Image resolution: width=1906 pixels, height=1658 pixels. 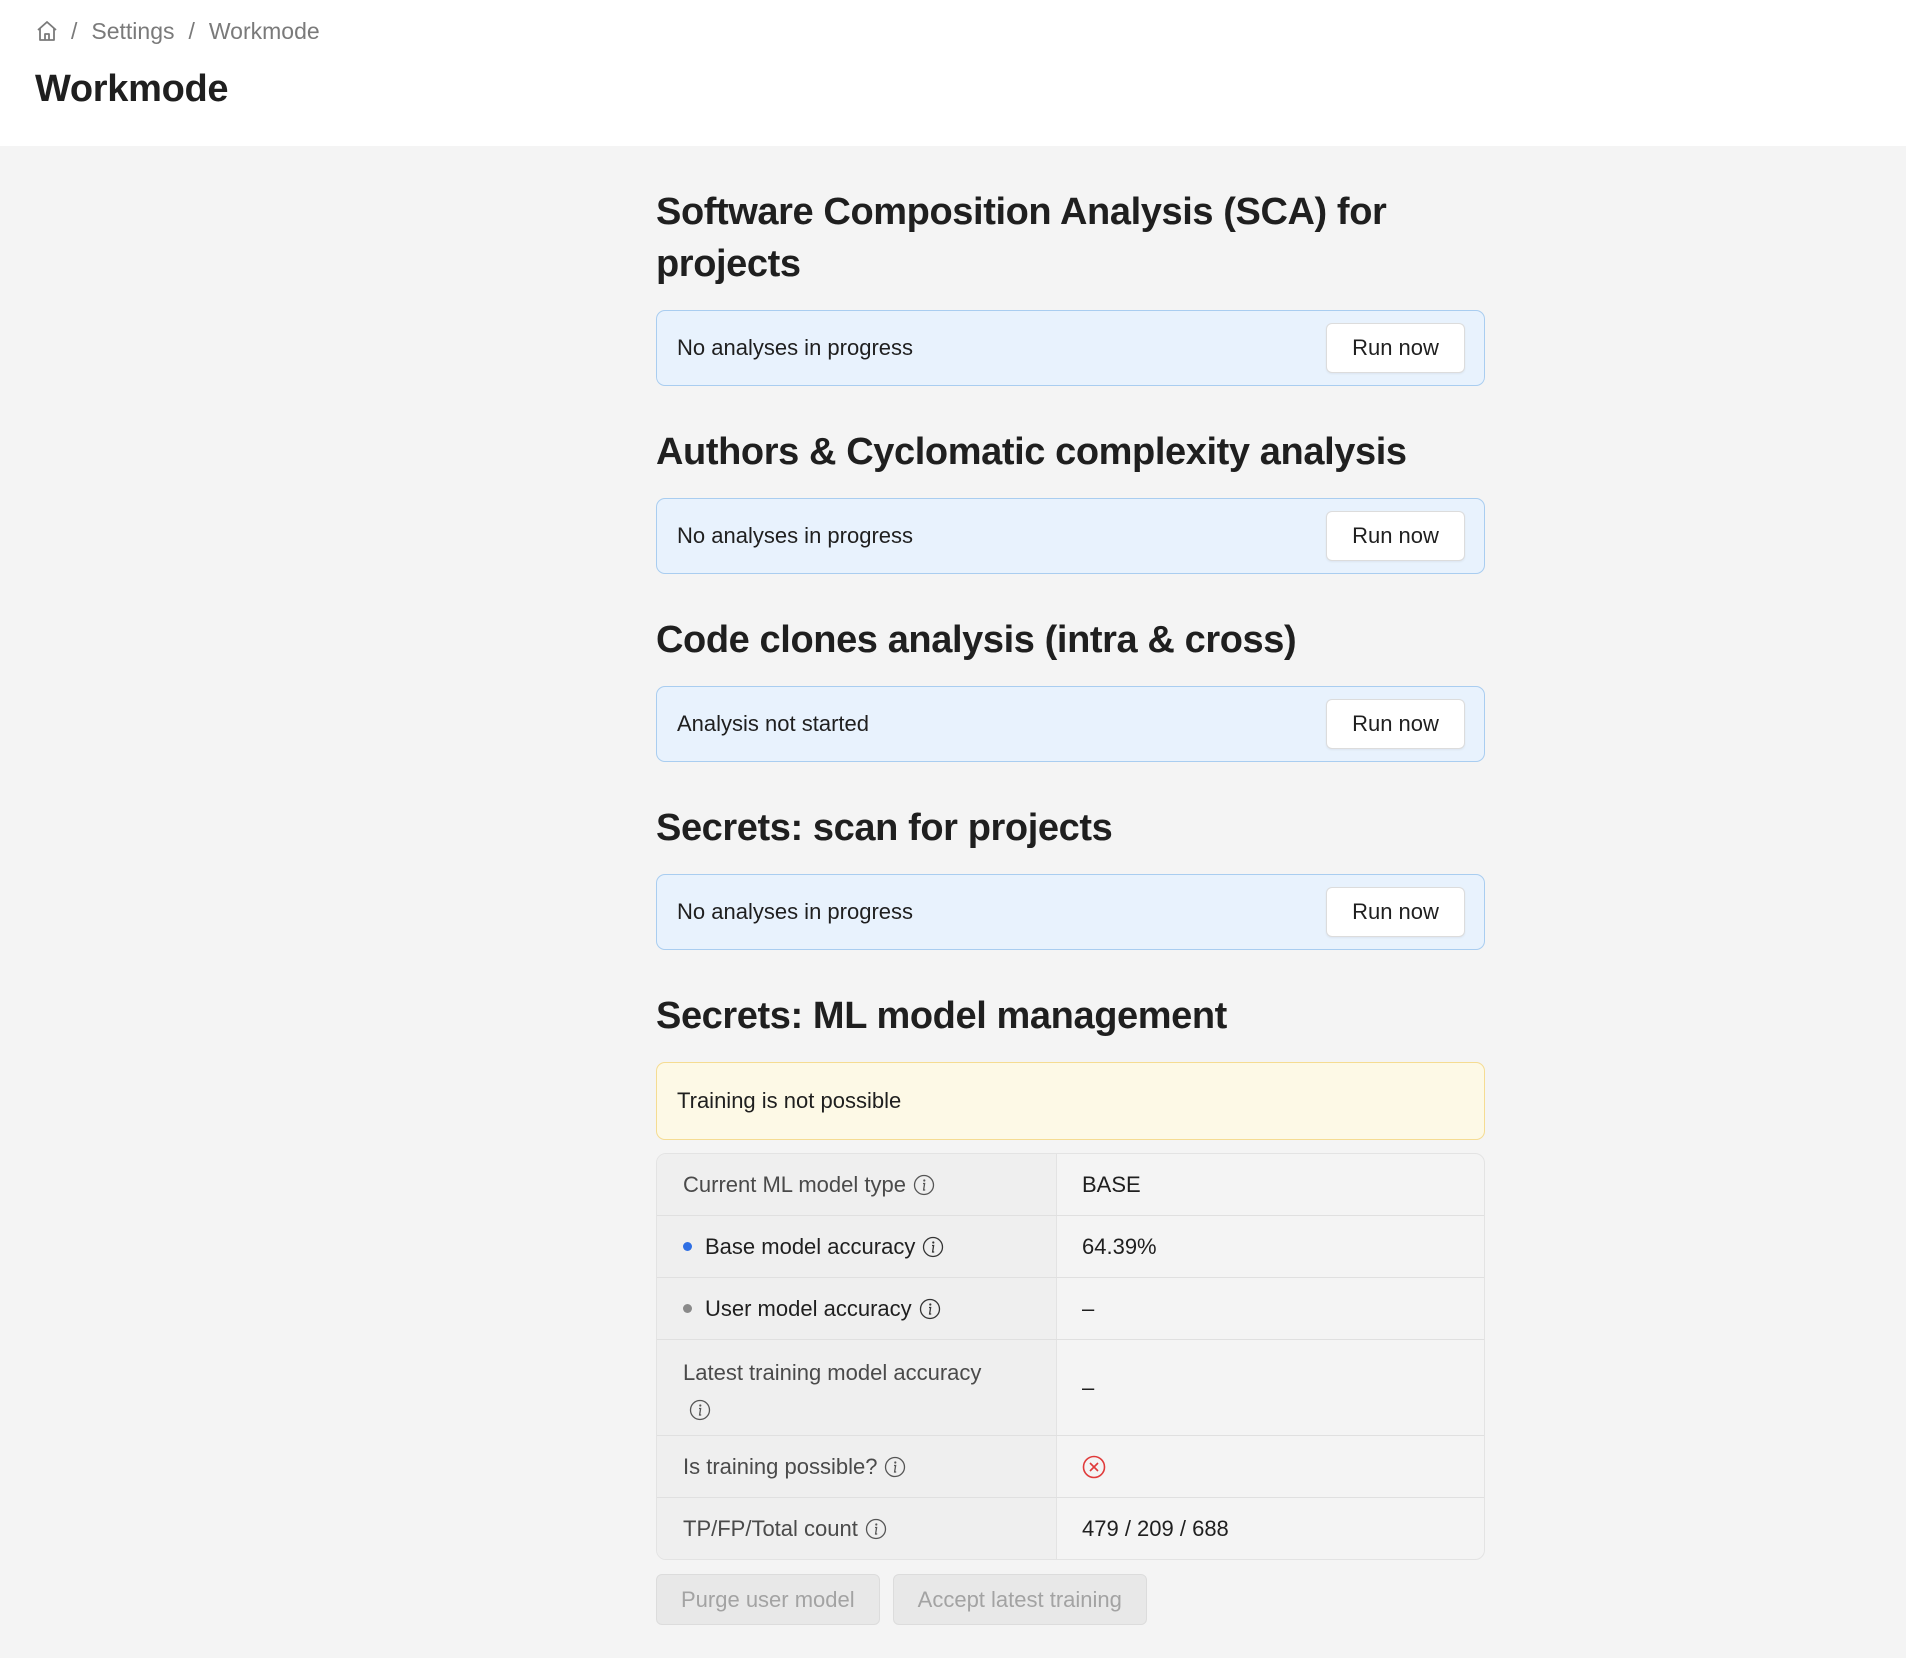 What do you see at coordinates (1070, 724) in the screenshot?
I see `status-box: Analysis not started Run now` at bounding box center [1070, 724].